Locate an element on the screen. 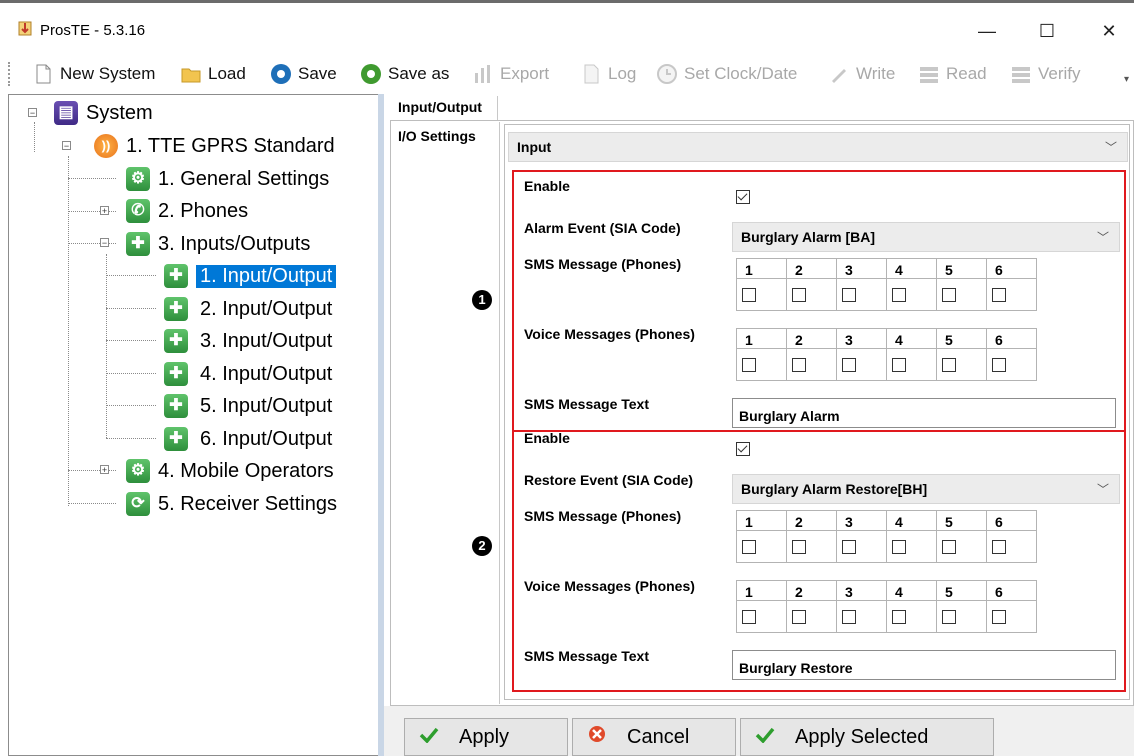 This screenshot has width=1134, height=756. restore-sms-text-input: Burglary Restore is located at coordinates (924, 665).